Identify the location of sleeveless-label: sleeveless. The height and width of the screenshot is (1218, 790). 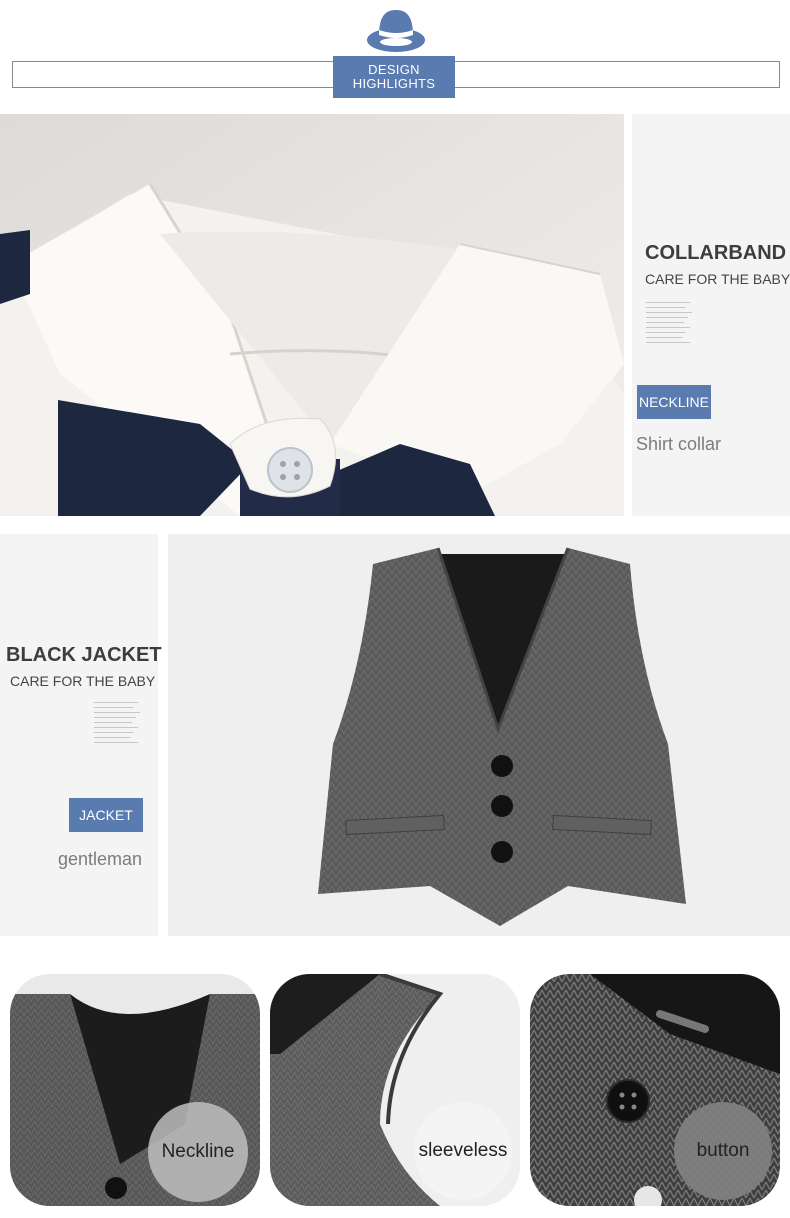
(463, 1151).